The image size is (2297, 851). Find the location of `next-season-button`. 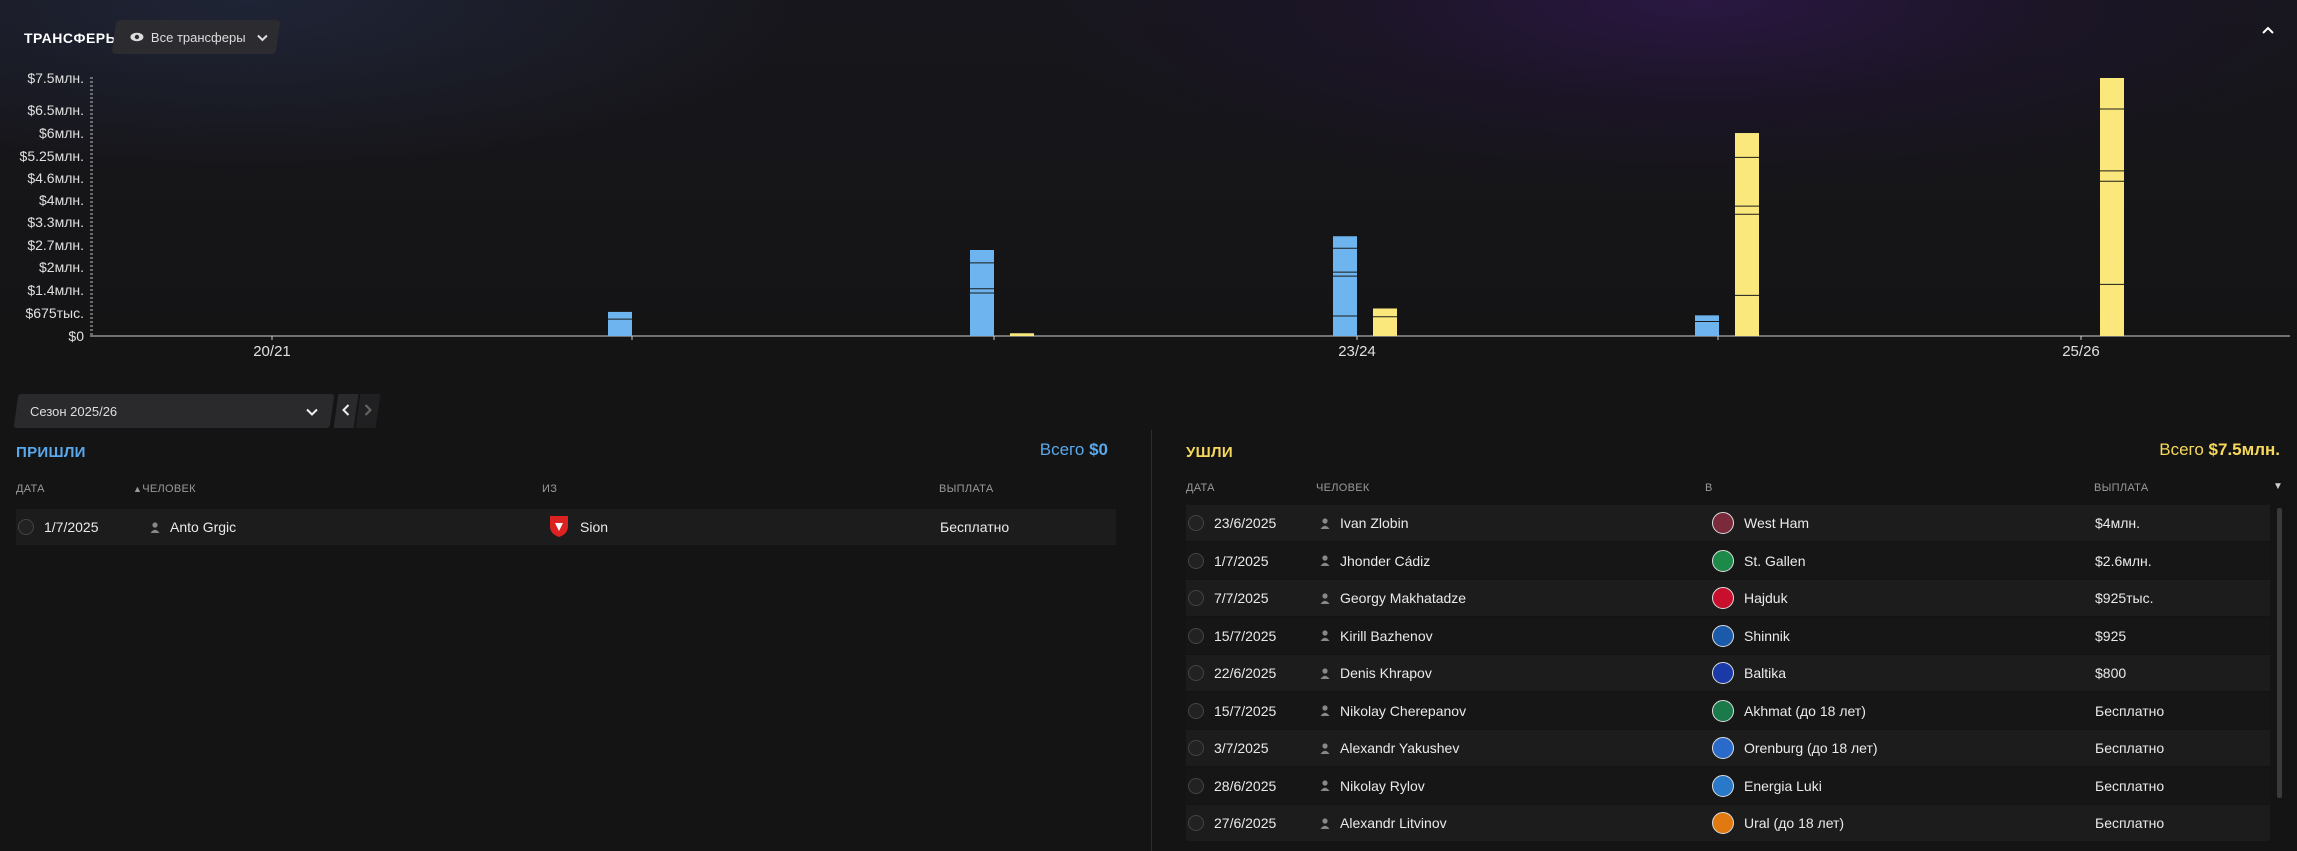

next-season-button is located at coordinates (368, 411).